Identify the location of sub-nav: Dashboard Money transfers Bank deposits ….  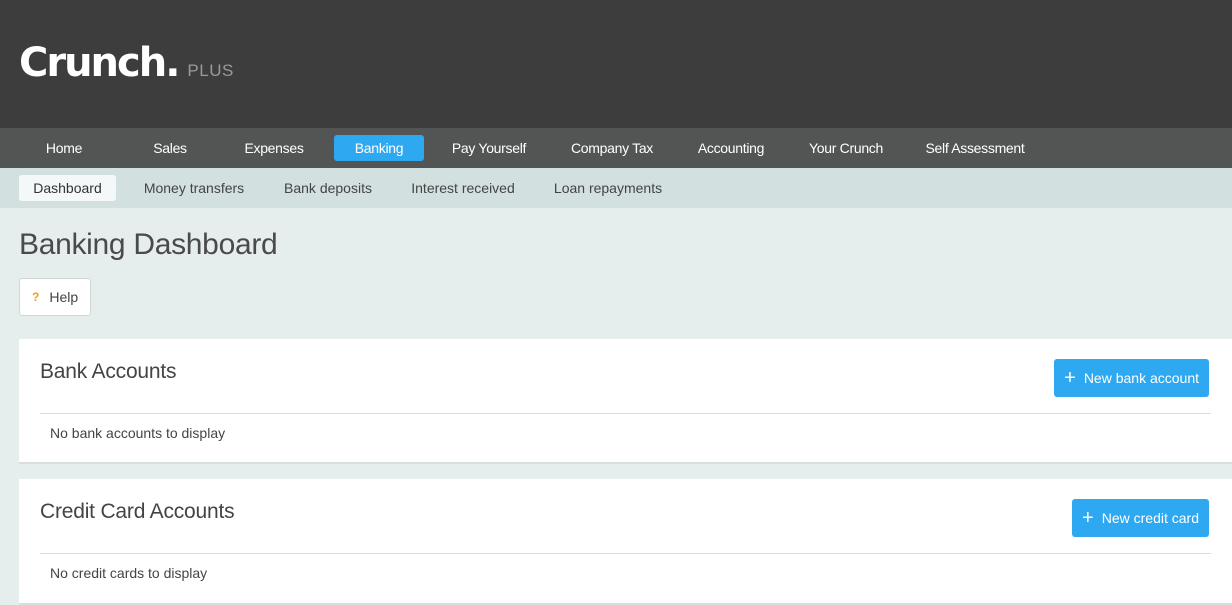
(616, 188).